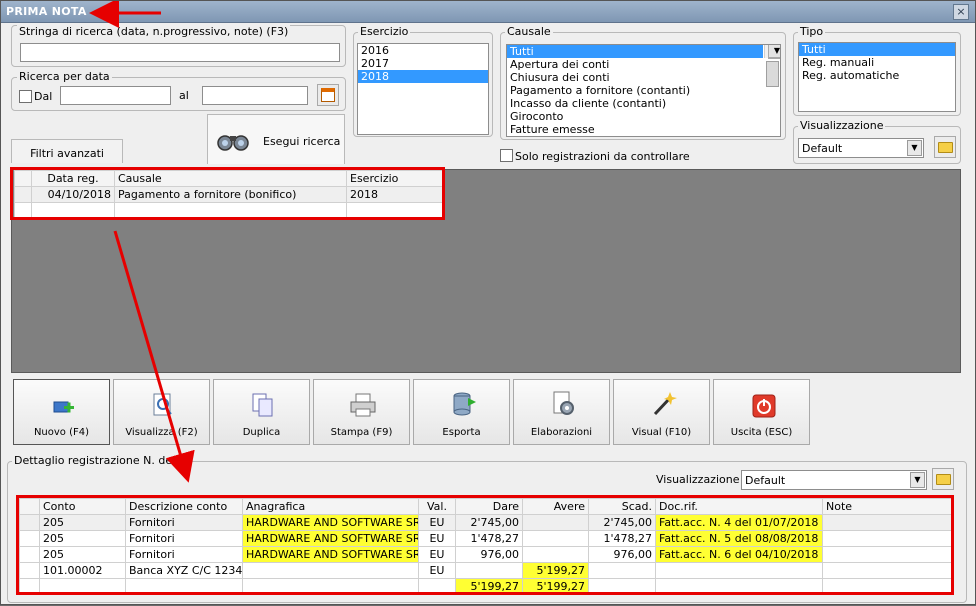 Image resolution: width=976 pixels, height=606 pixels. Describe the element at coordinates (184, 506) in the screenshot. I see `col-header: Descrizione conto` at that location.